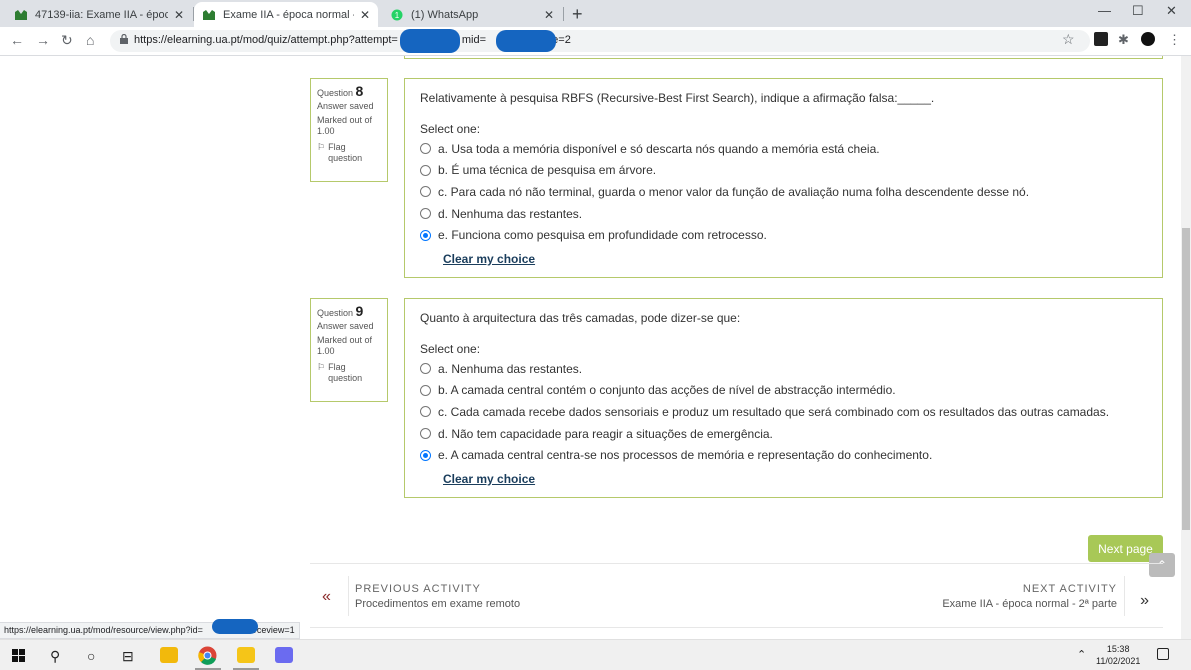 The height and width of the screenshot is (670, 1191). I want to click on discord-icon, so click(284, 655).